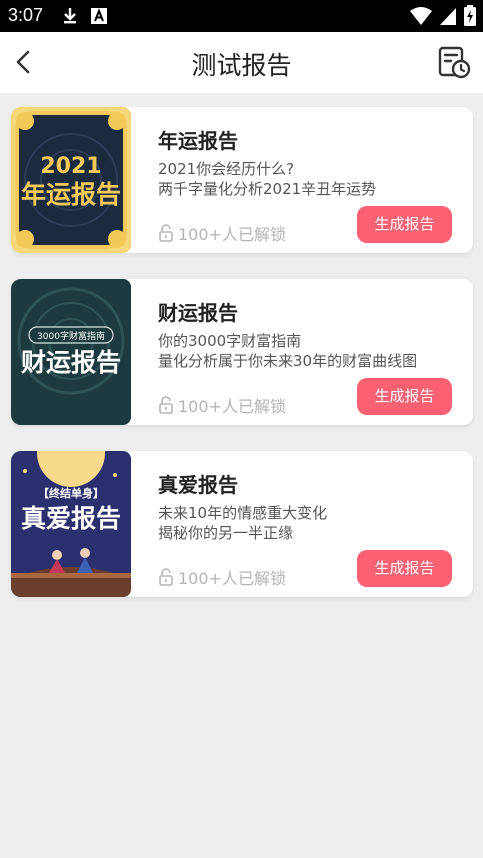  Describe the element at coordinates (470, 15) in the screenshot. I see `battery-charging-icon` at that location.